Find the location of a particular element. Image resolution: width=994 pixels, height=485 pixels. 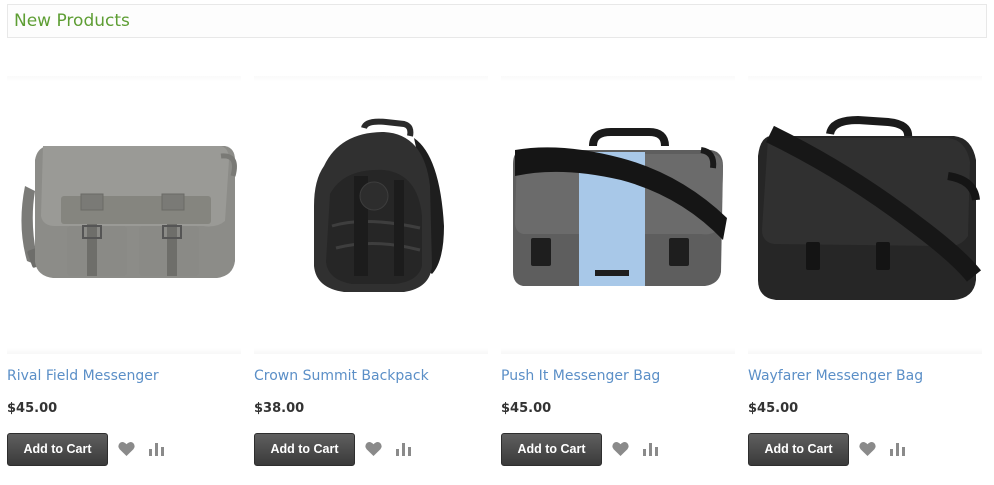

product-name-link: Rival Field Messenger is located at coordinates (83, 376).